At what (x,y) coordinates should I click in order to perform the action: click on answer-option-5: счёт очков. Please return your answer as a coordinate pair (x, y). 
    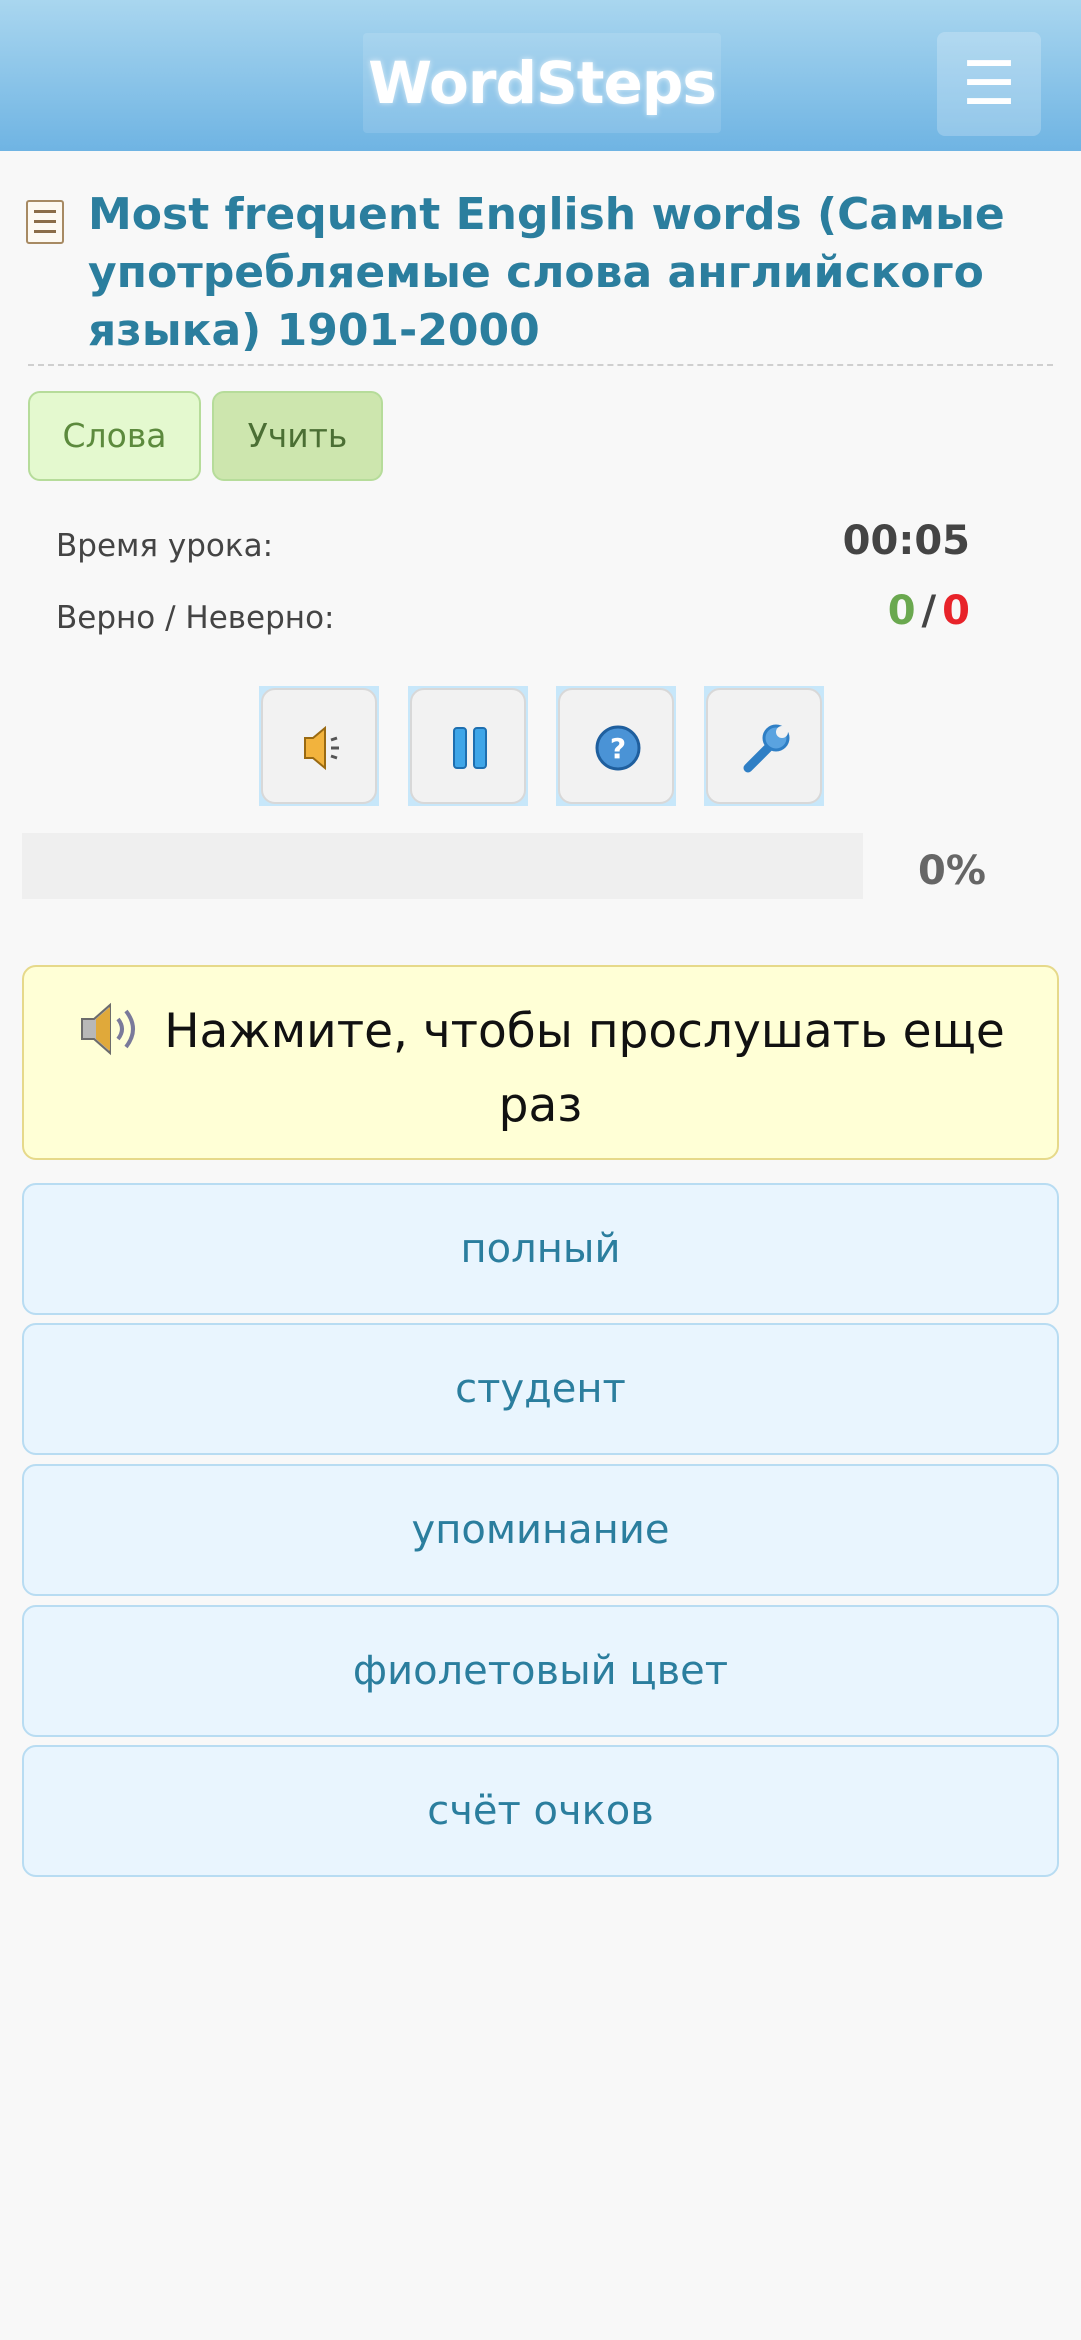
    Looking at the image, I should click on (540, 1811).